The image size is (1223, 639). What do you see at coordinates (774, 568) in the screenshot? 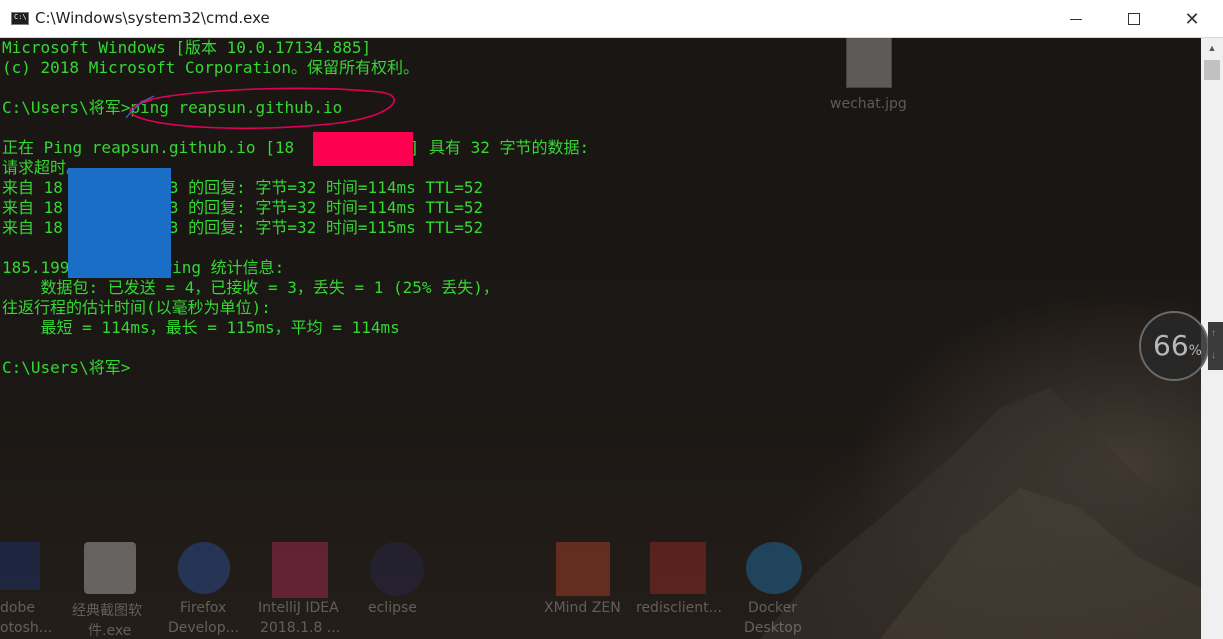
I see `docker-icon` at bounding box center [774, 568].